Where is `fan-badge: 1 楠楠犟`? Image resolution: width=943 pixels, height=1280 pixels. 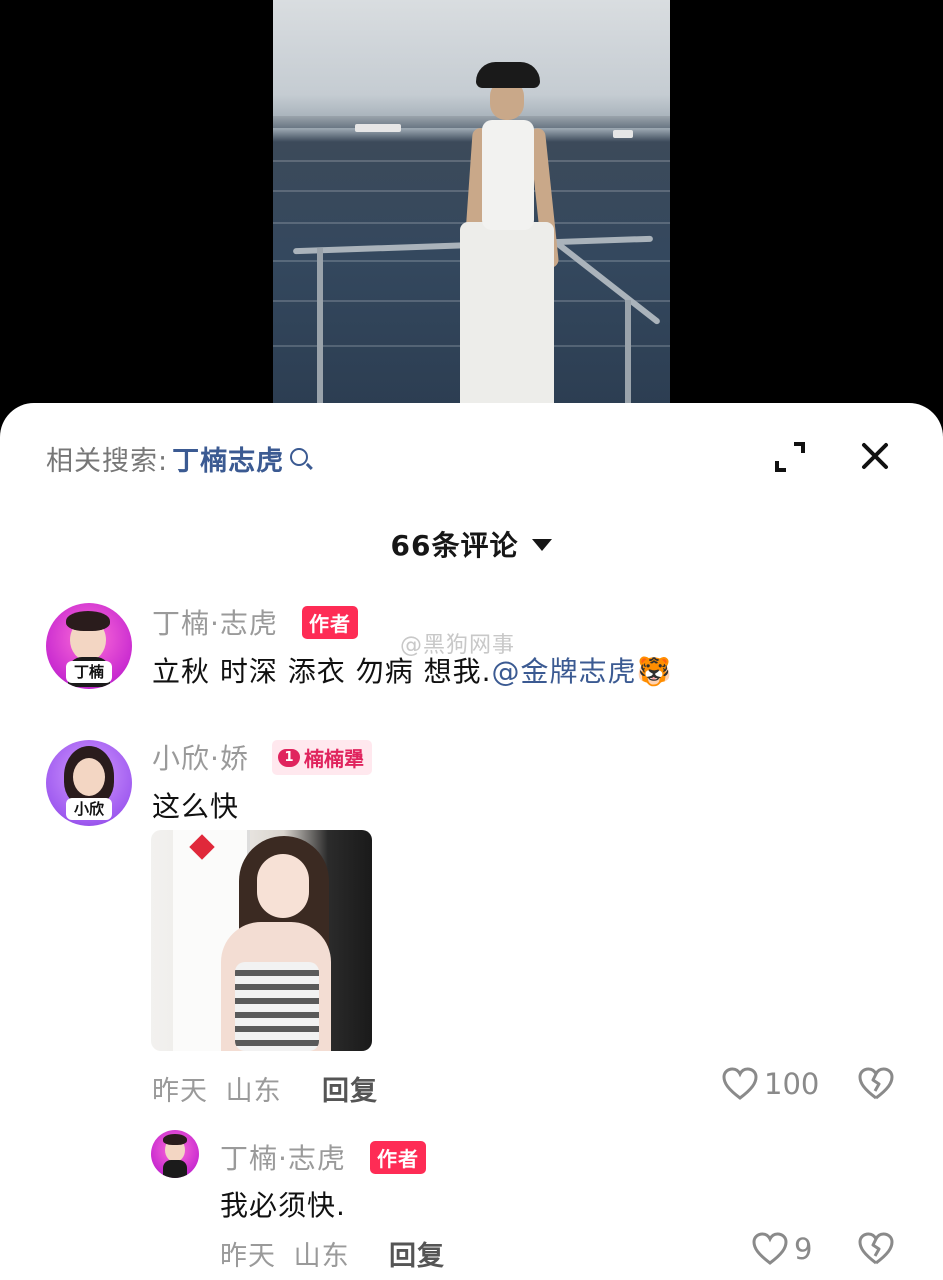 fan-badge: 1 楠楠犟 is located at coordinates (322, 757).